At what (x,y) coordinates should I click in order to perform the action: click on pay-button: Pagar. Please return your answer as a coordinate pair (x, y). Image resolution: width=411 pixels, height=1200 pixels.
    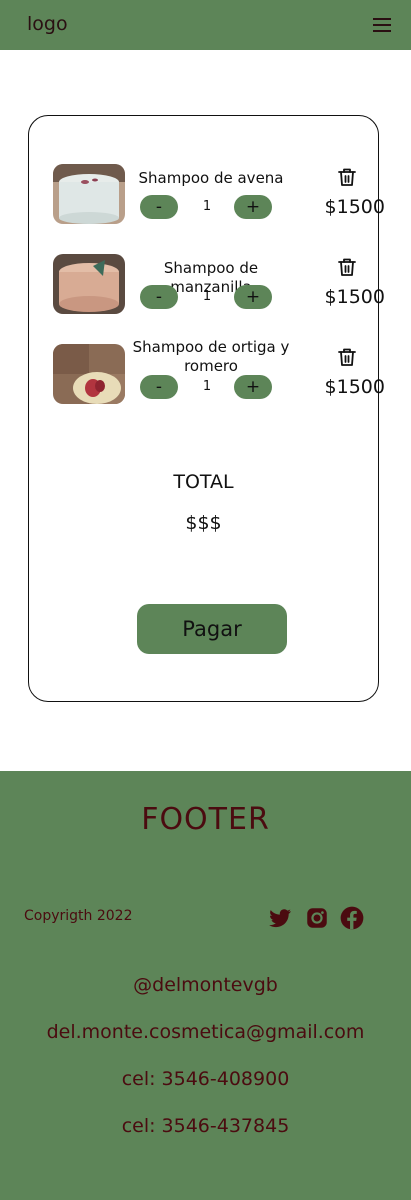
    Looking at the image, I should click on (212, 629).